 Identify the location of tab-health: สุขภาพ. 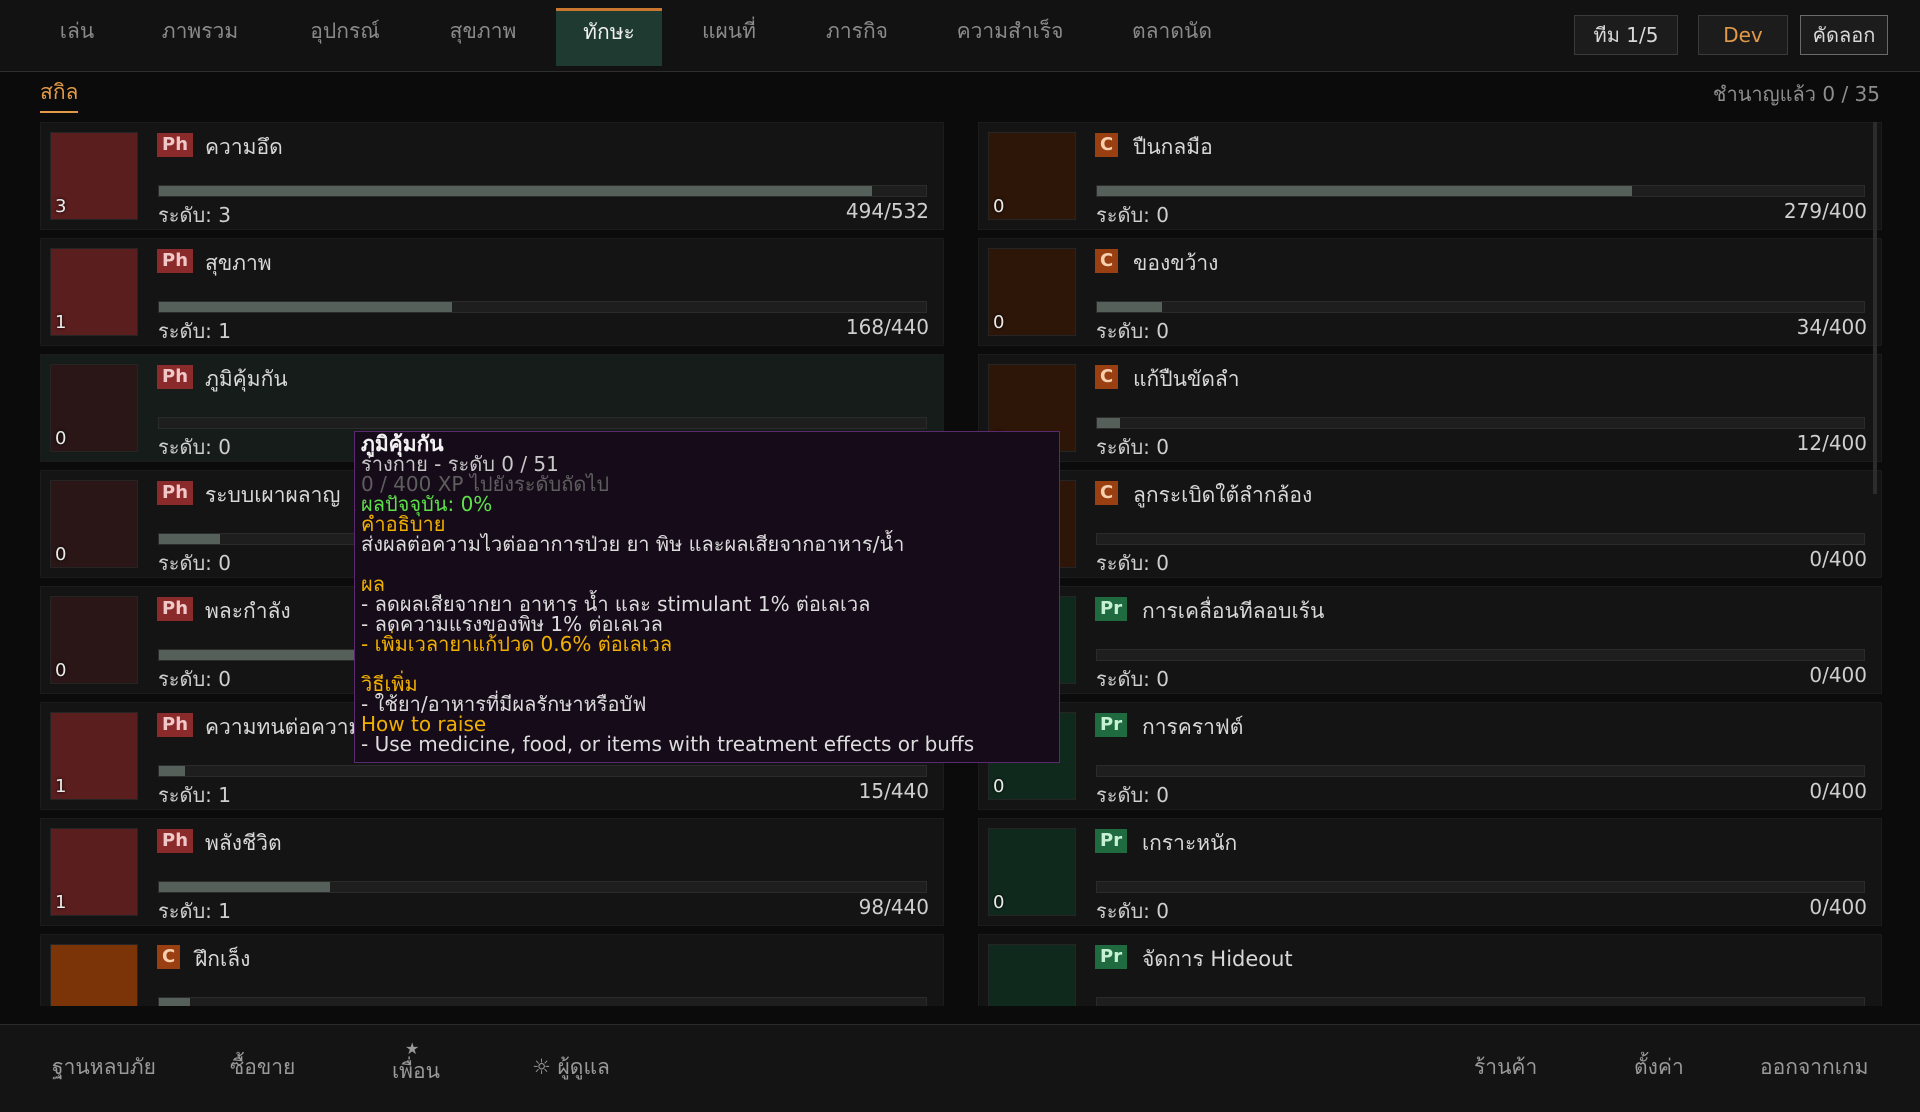
(483, 35).